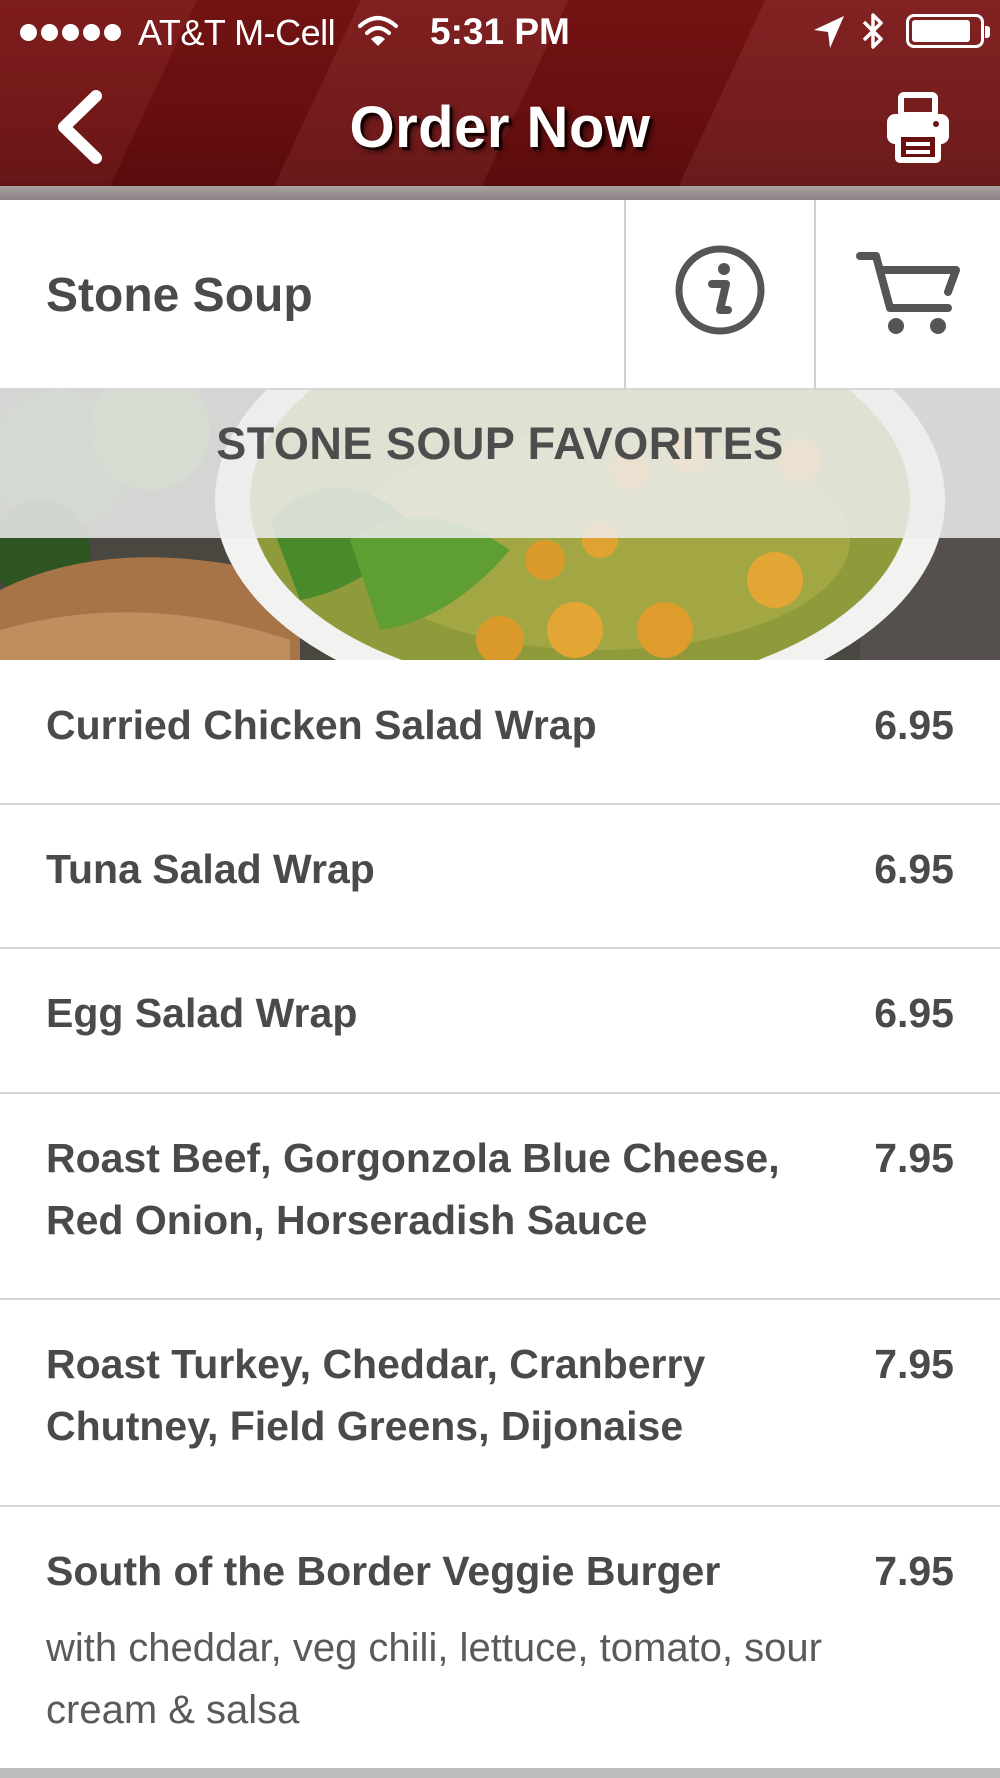 This screenshot has height=1778, width=1000. What do you see at coordinates (500, 295) in the screenshot?
I see `restaurant-bar: Stone Soup` at bounding box center [500, 295].